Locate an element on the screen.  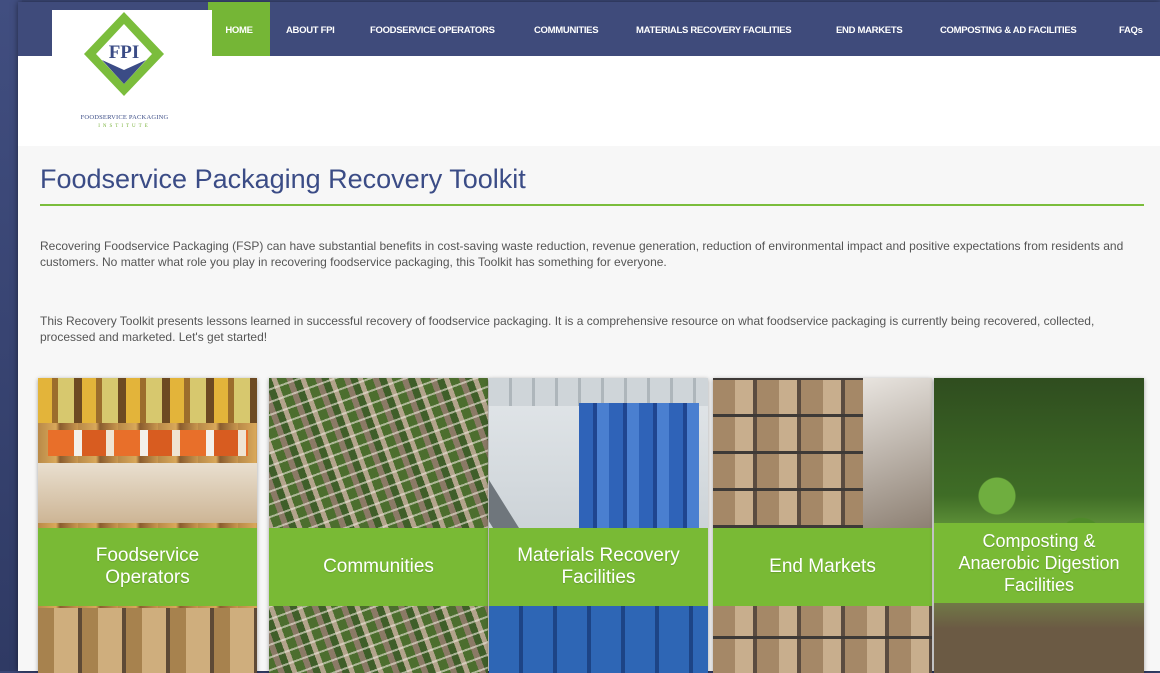
photo-floor is located at coordinates (147, 640).